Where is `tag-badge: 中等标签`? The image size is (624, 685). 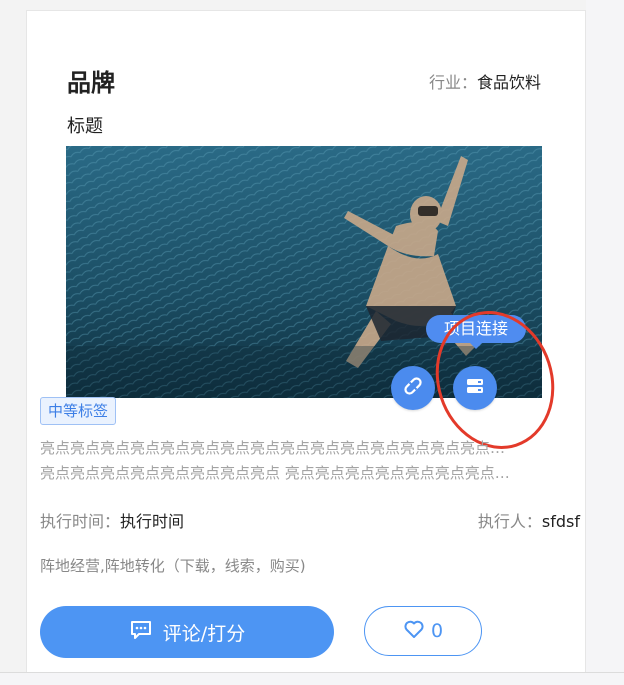
tag-badge: 中等标签 is located at coordinates (78, 411).